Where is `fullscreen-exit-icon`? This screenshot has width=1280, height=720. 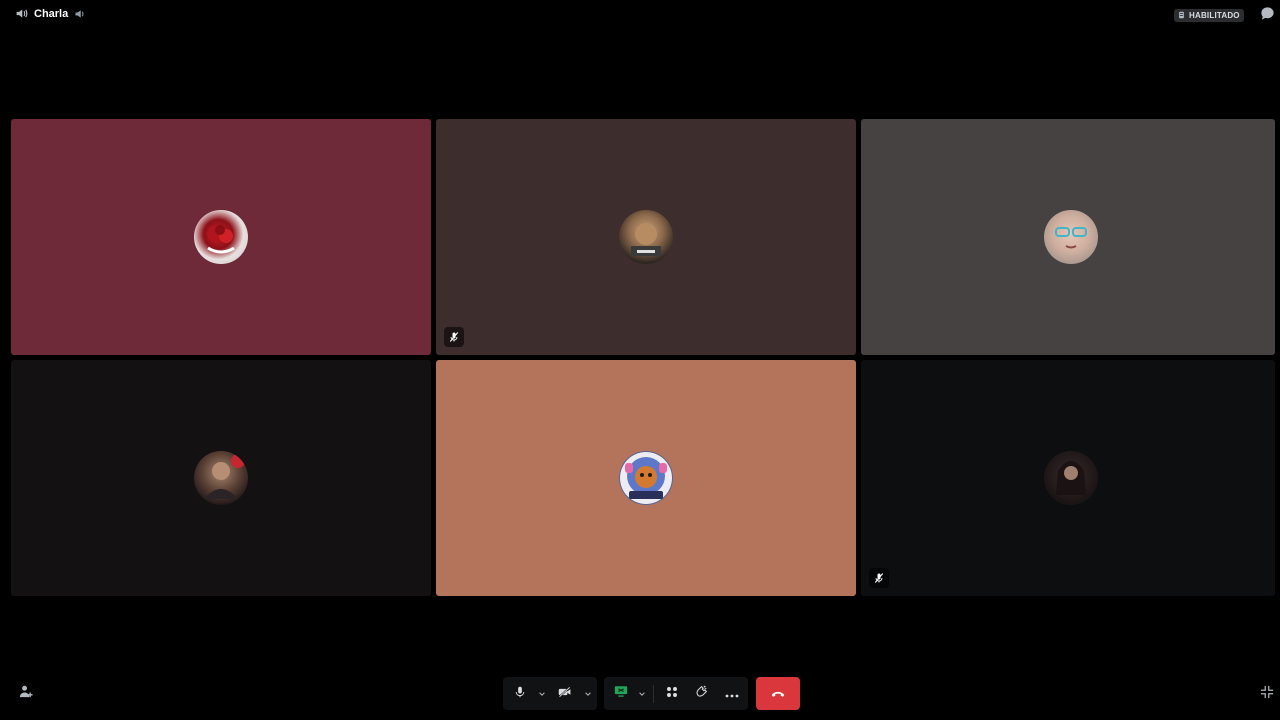 fullscreen-exit-icon is located at coordinates (1267, 694).